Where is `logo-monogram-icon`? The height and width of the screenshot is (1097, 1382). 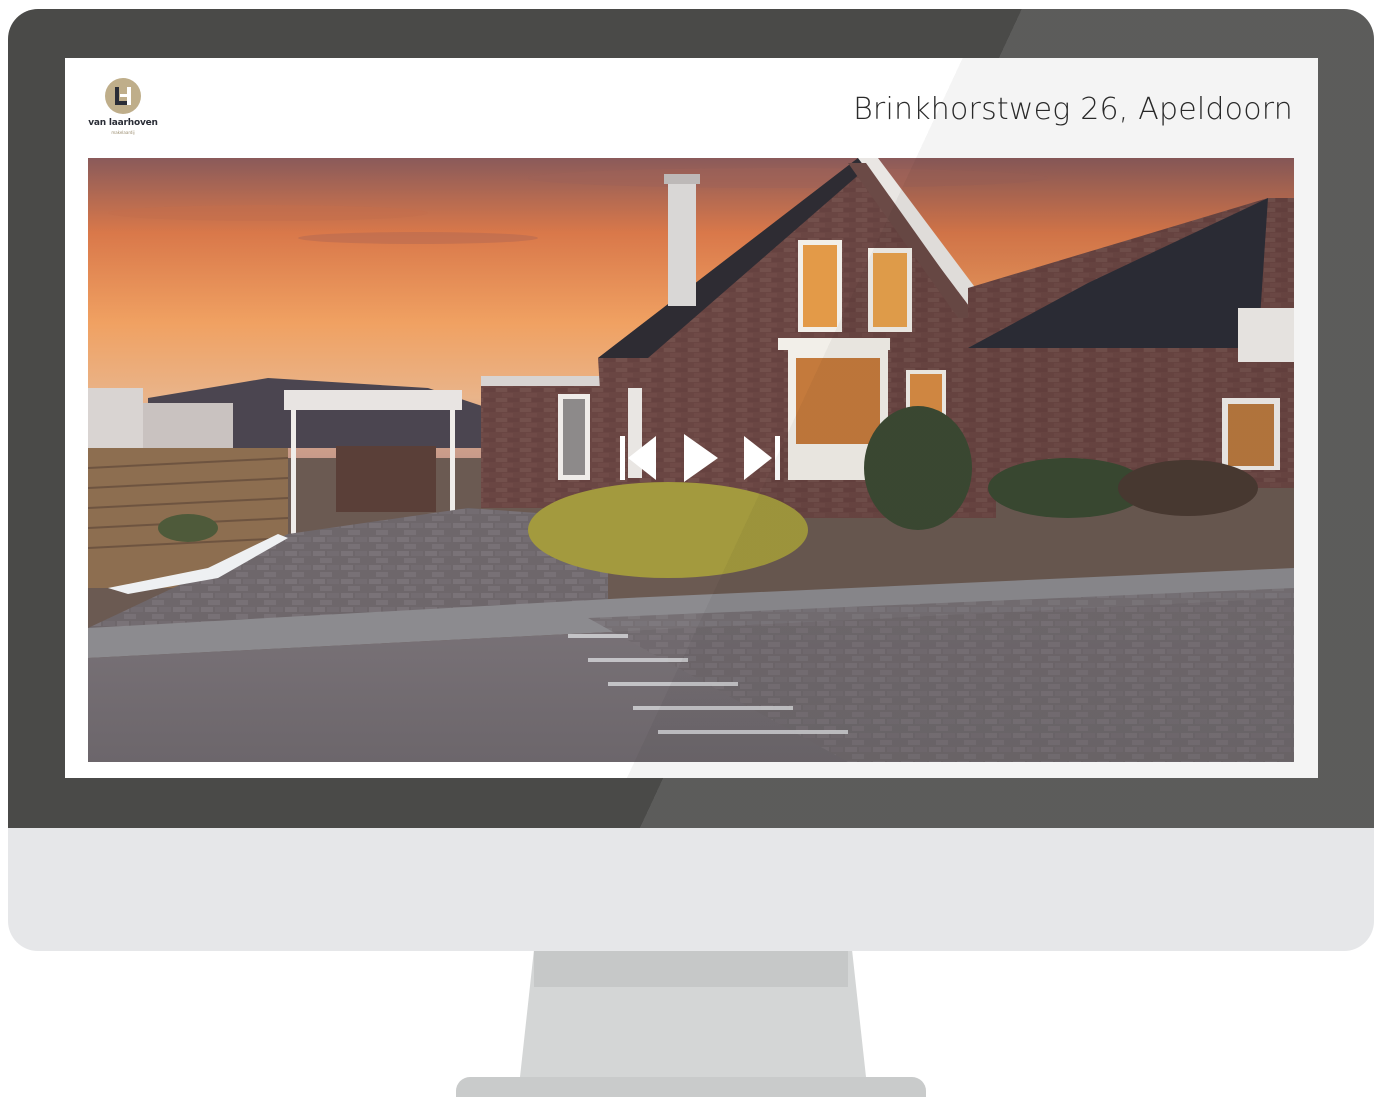 logo-monogram-icon is located at coordinates (123, 96).